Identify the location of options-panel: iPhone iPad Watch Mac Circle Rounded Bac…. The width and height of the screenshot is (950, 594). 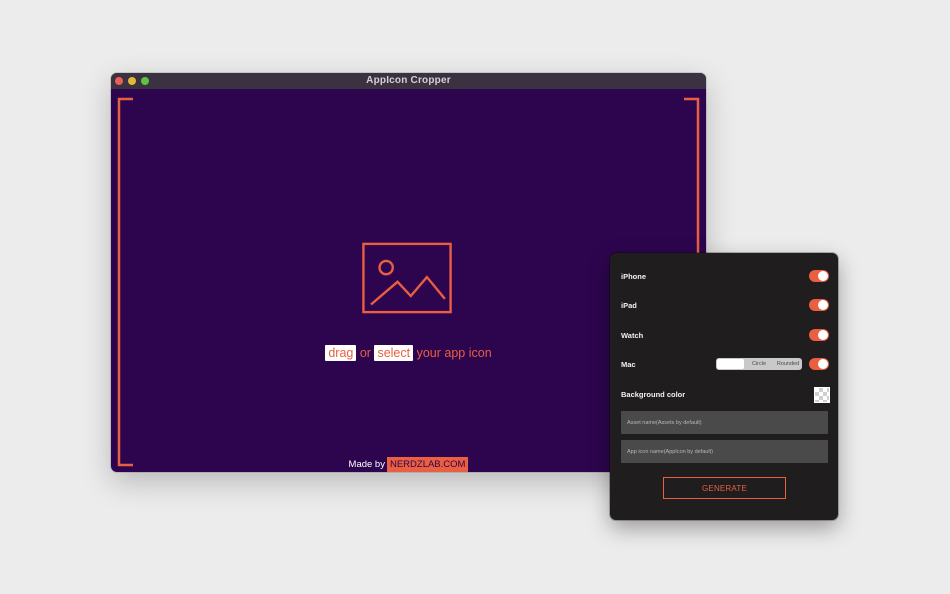
(724, 386).